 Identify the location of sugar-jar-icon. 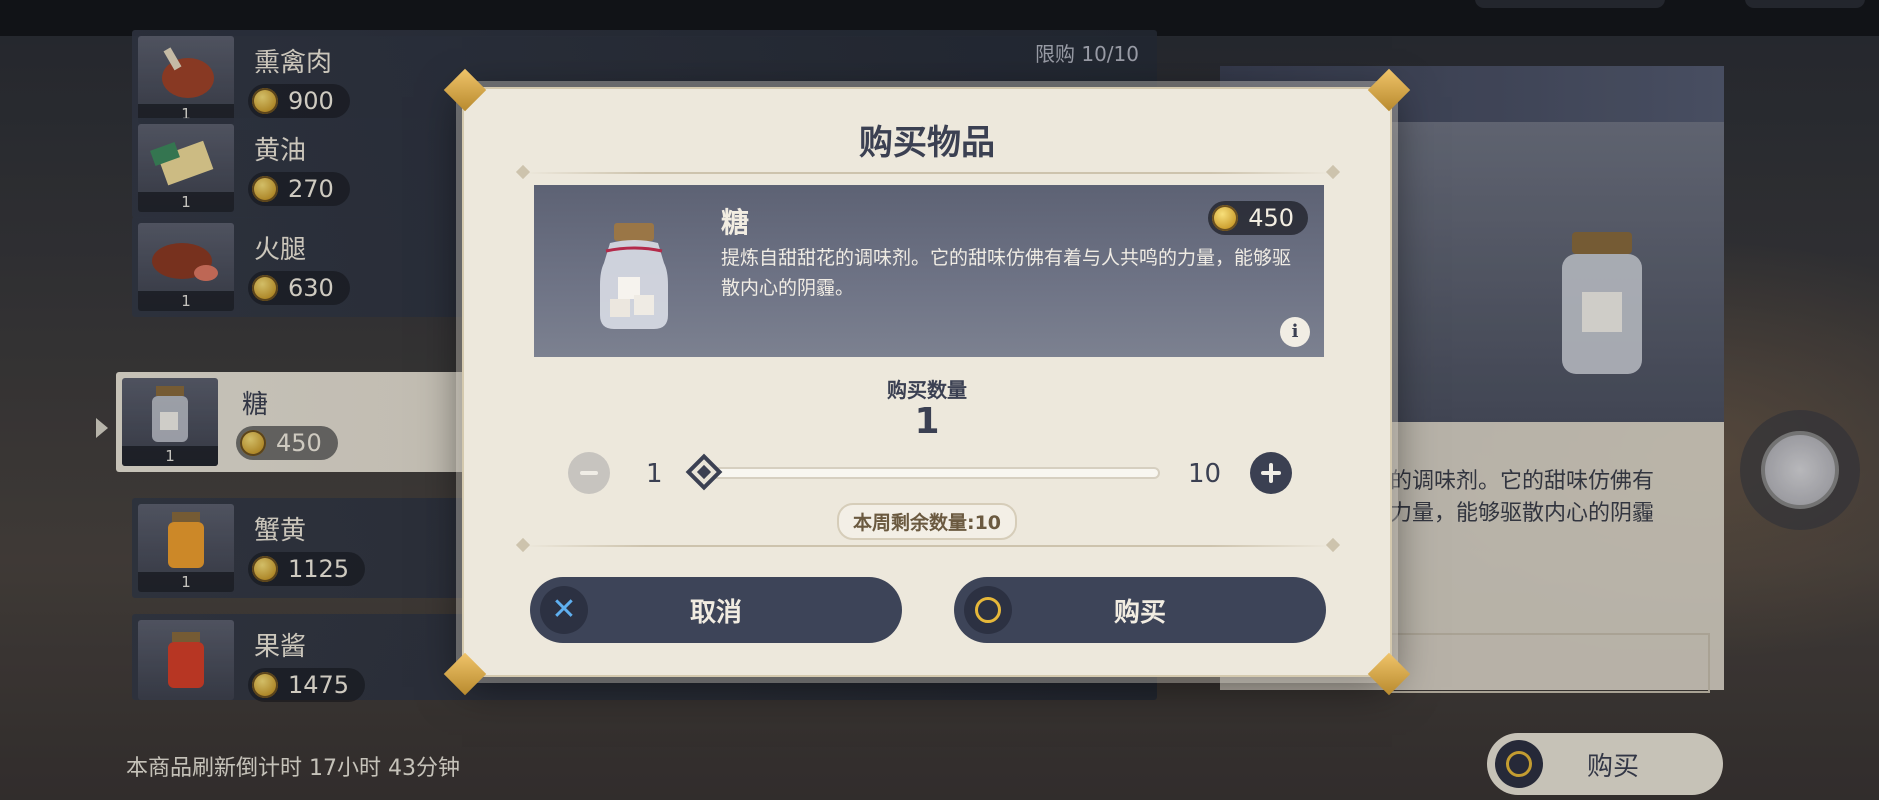
(634, 276).